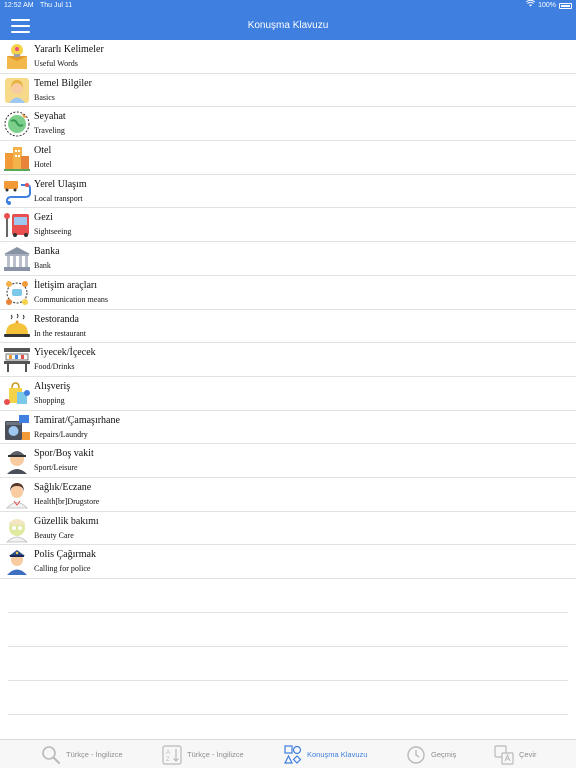 The image size is (576, 768). Describe the element at coordinates (64, 454) in the screenshot. I see `category-title: Spor/Boş vakit` at that location.